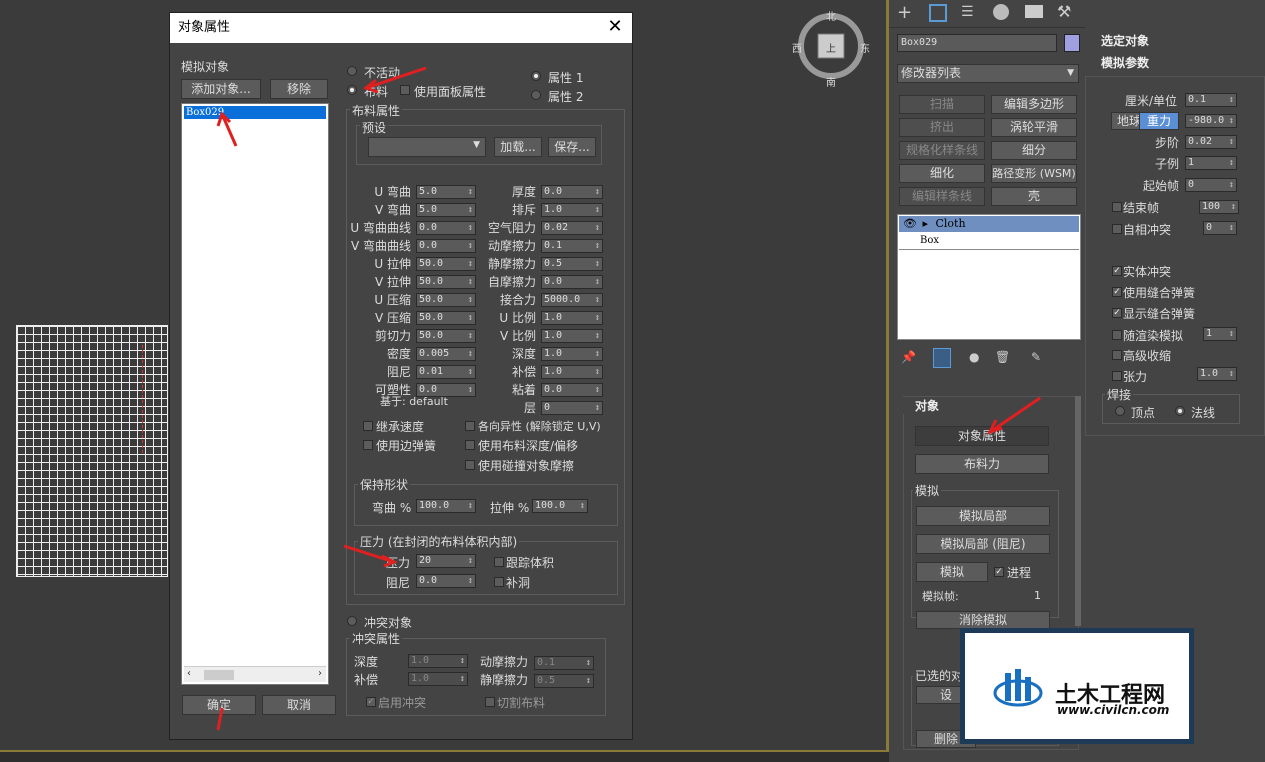 The image size is (1265, 762). I want to click on watermark-panel: 土木工程网 www.civilcn.com, so click(1077, 686).